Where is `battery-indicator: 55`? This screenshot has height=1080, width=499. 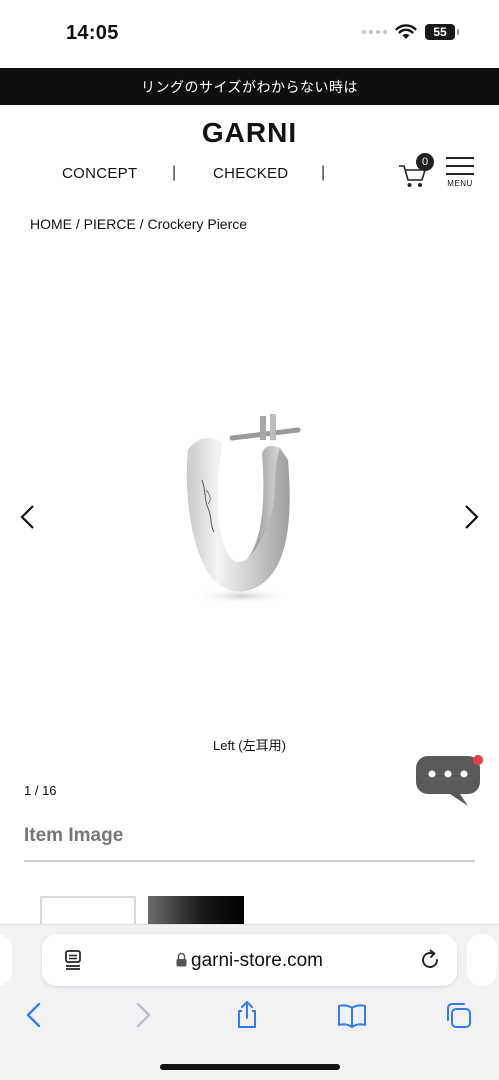
battery-indicator: 55 is located at coordinates (442, 32).